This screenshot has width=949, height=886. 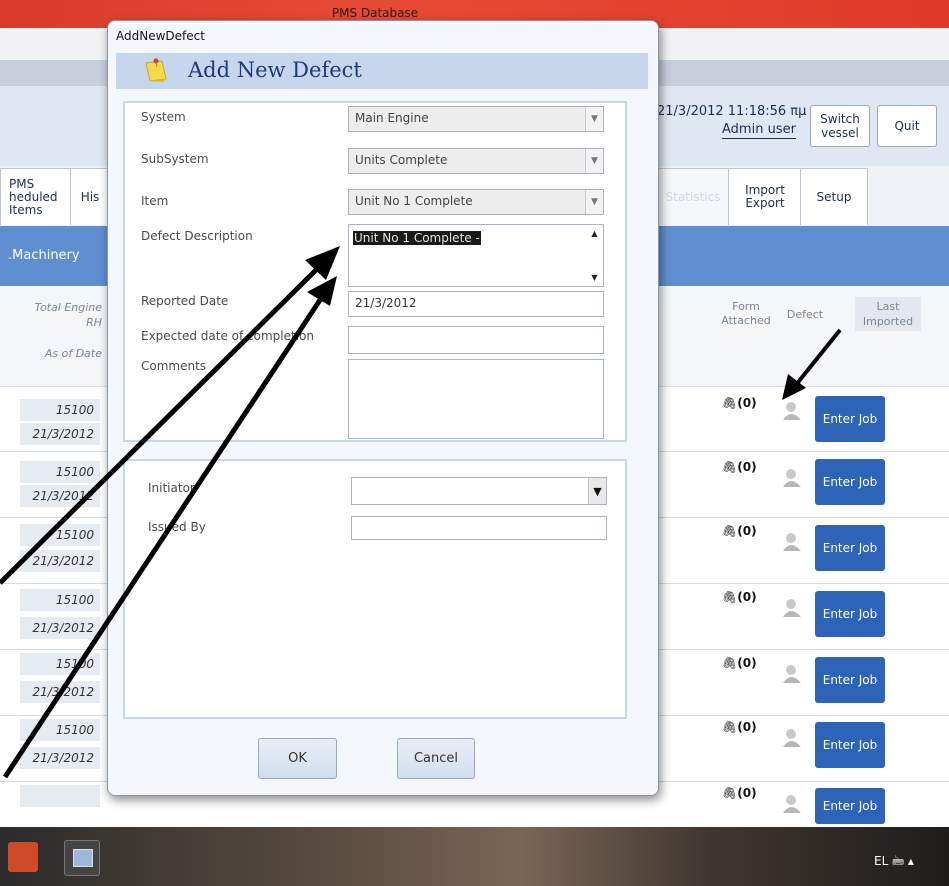 What do you see at coordinates (479, 491) in the screenshot?
I see `initiator-dropdown: ▼` at bounding box center [479, 491].